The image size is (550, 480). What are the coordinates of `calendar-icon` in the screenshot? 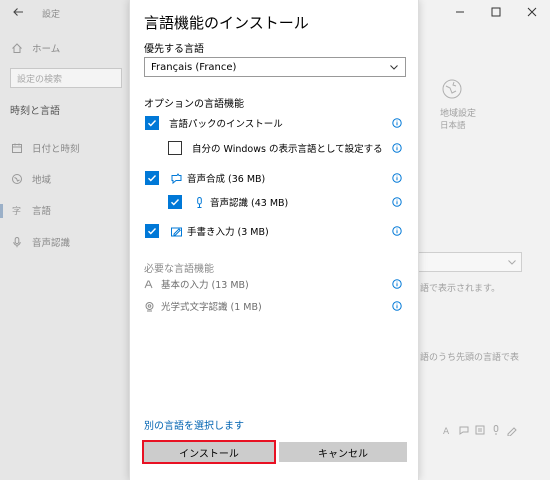 It's located at (17, 148).